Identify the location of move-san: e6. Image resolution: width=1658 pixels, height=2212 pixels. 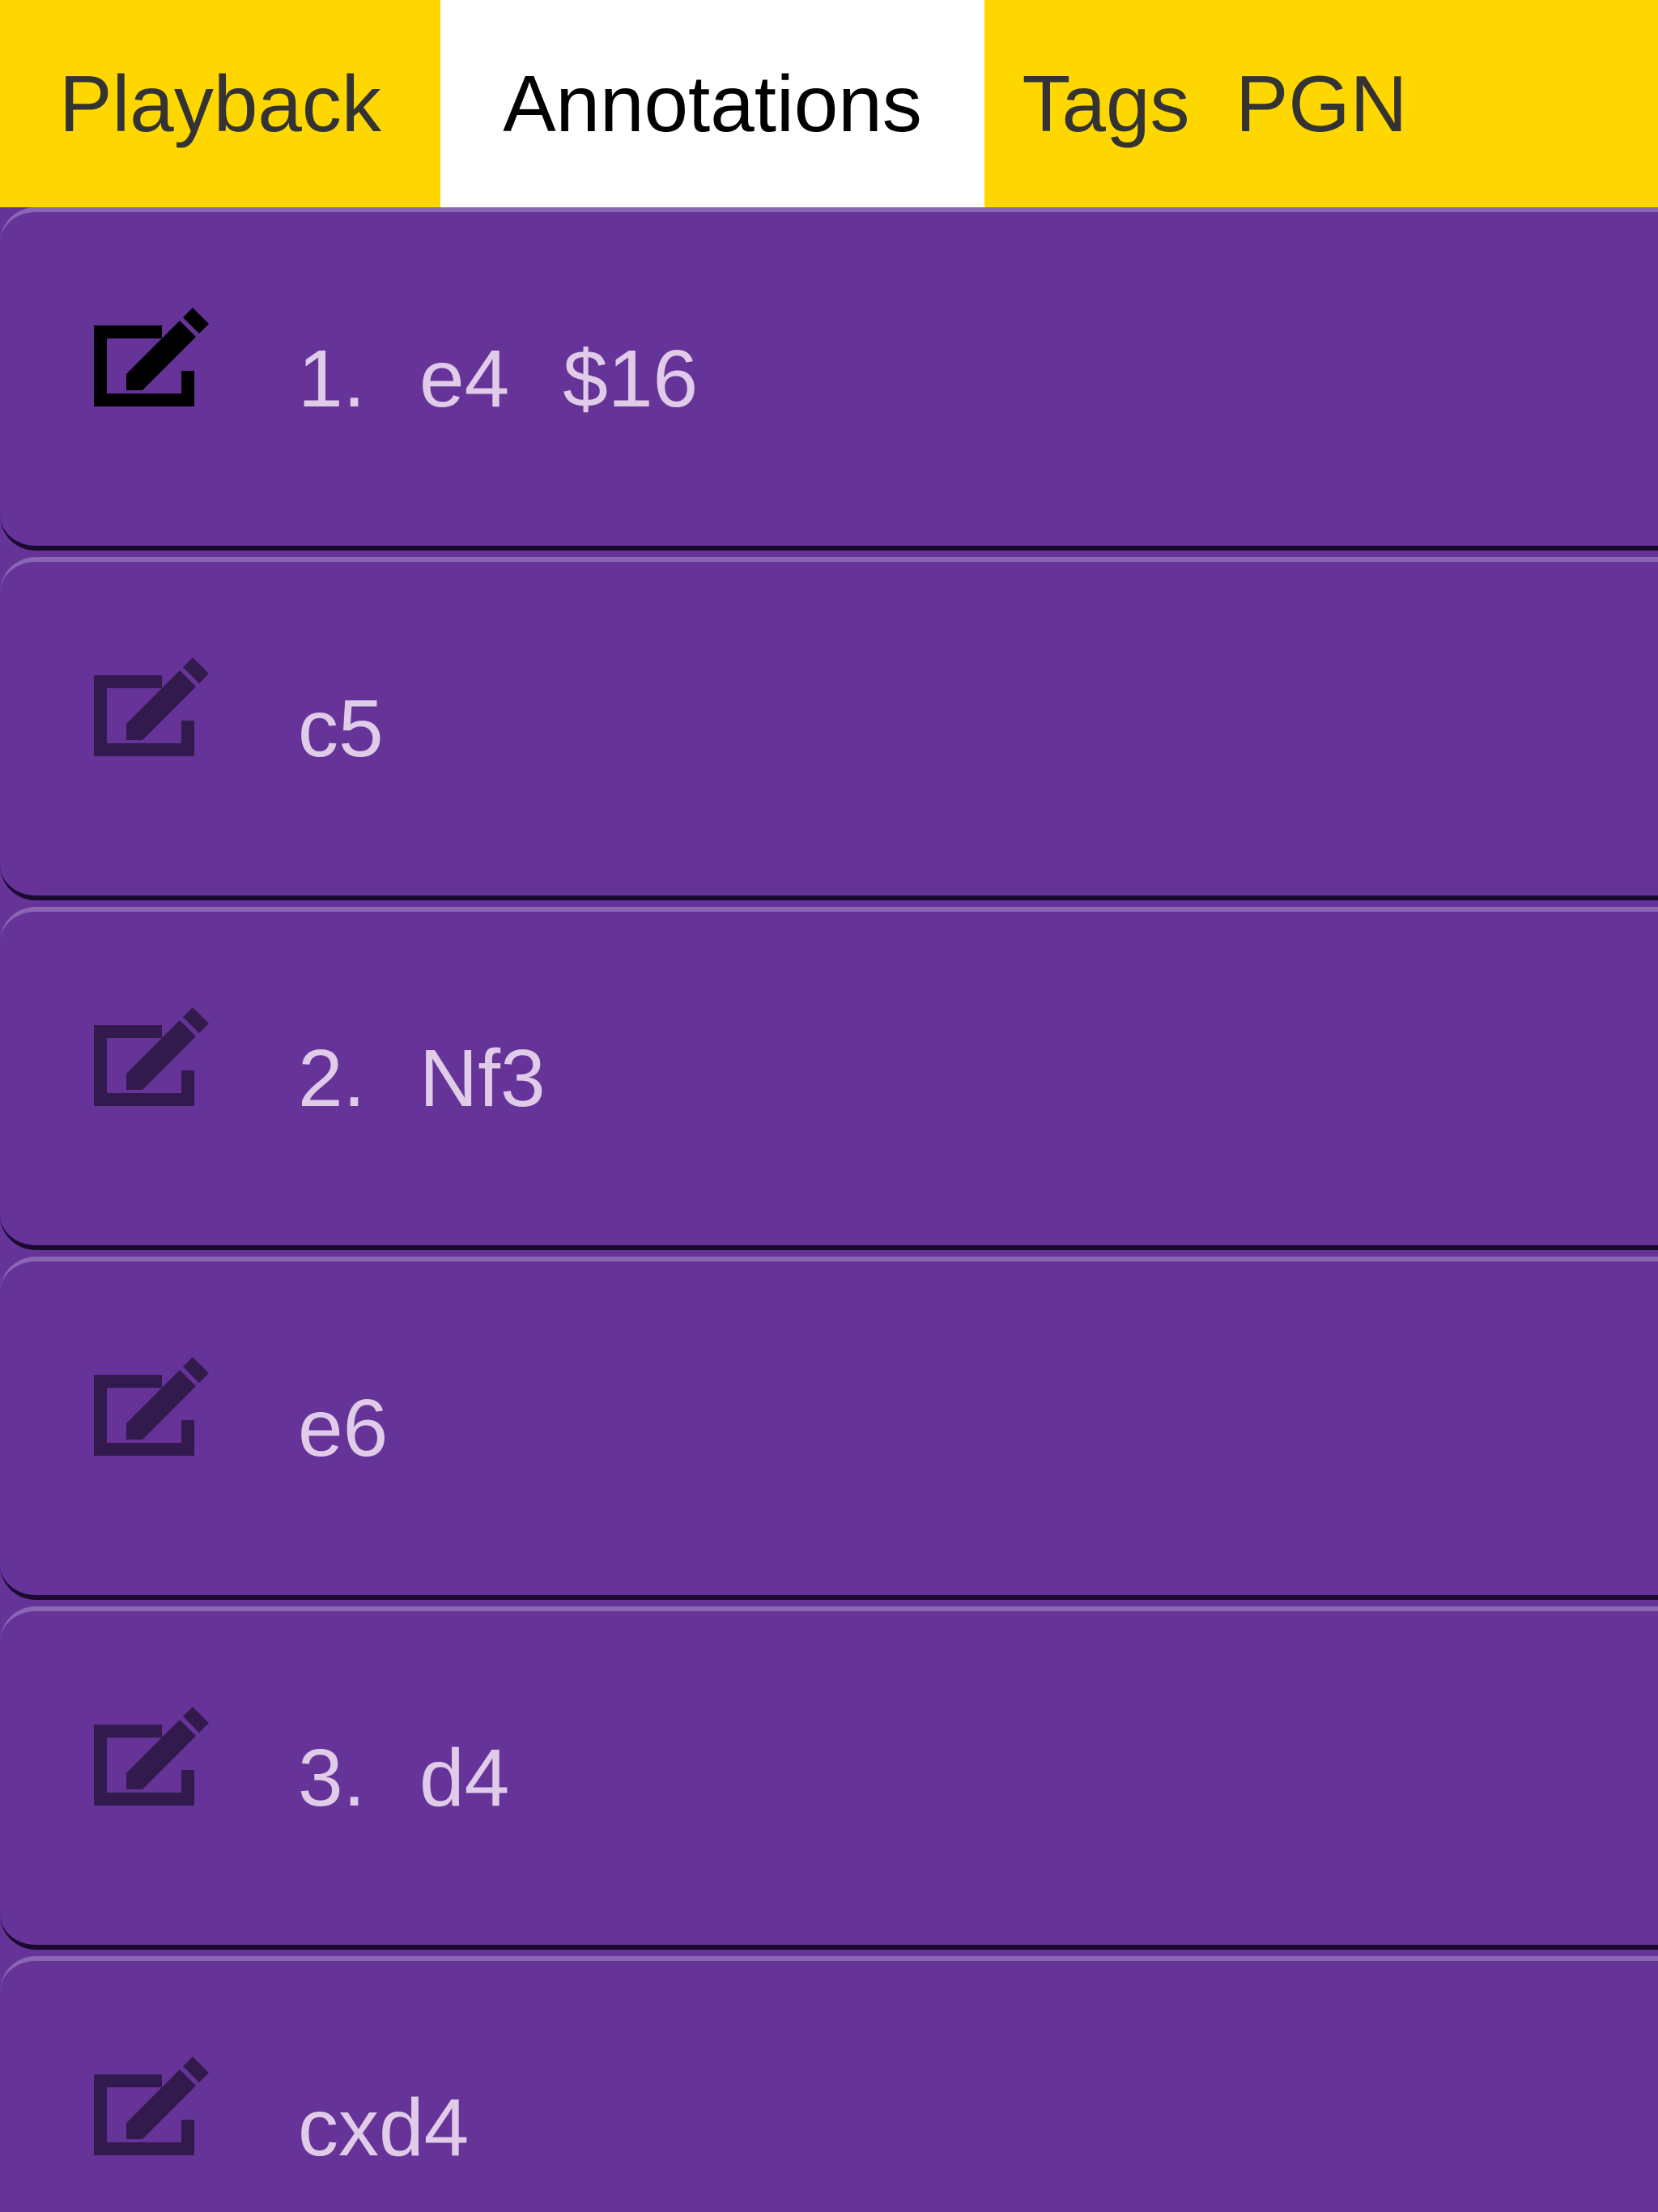
(343, 1428).